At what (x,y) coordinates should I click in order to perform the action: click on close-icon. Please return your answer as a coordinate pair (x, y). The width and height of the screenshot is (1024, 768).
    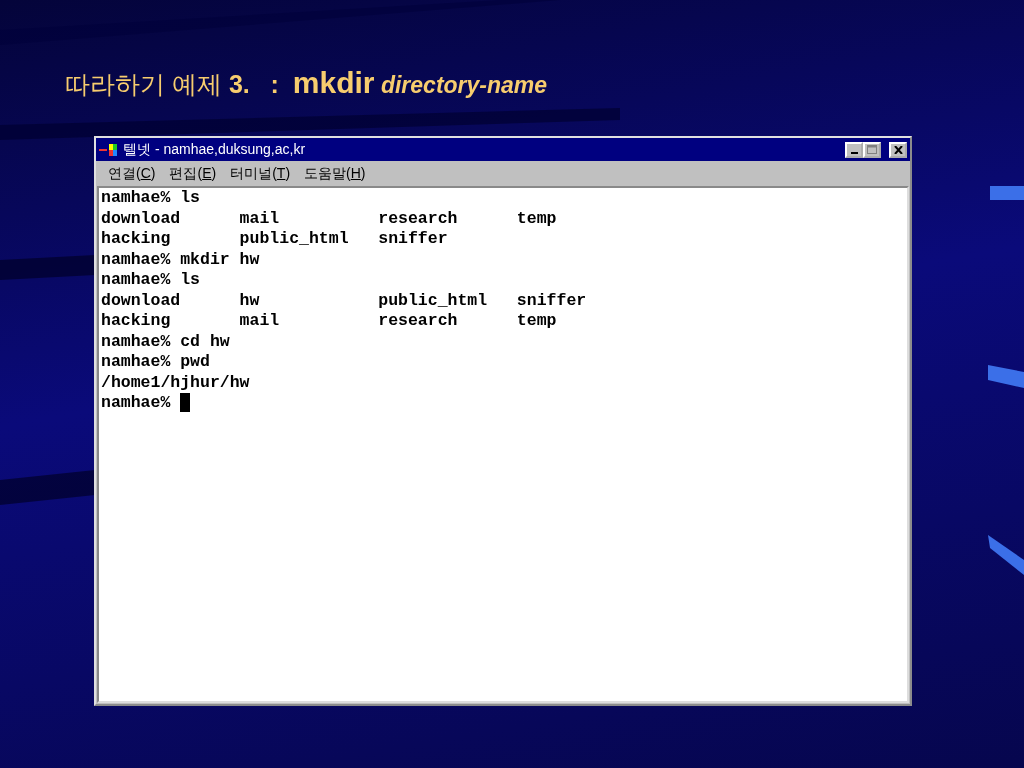
    Looking at the image, I should click on (898, 149).